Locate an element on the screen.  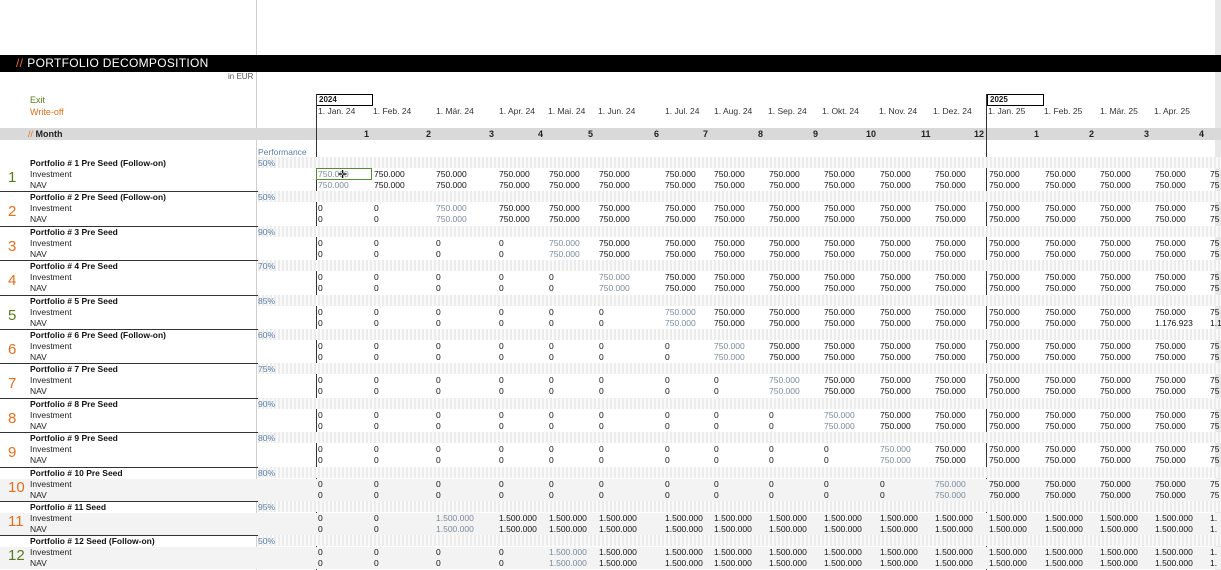
date-header-cell: 1. Mär. 24 is located at coordinates (455, 111).